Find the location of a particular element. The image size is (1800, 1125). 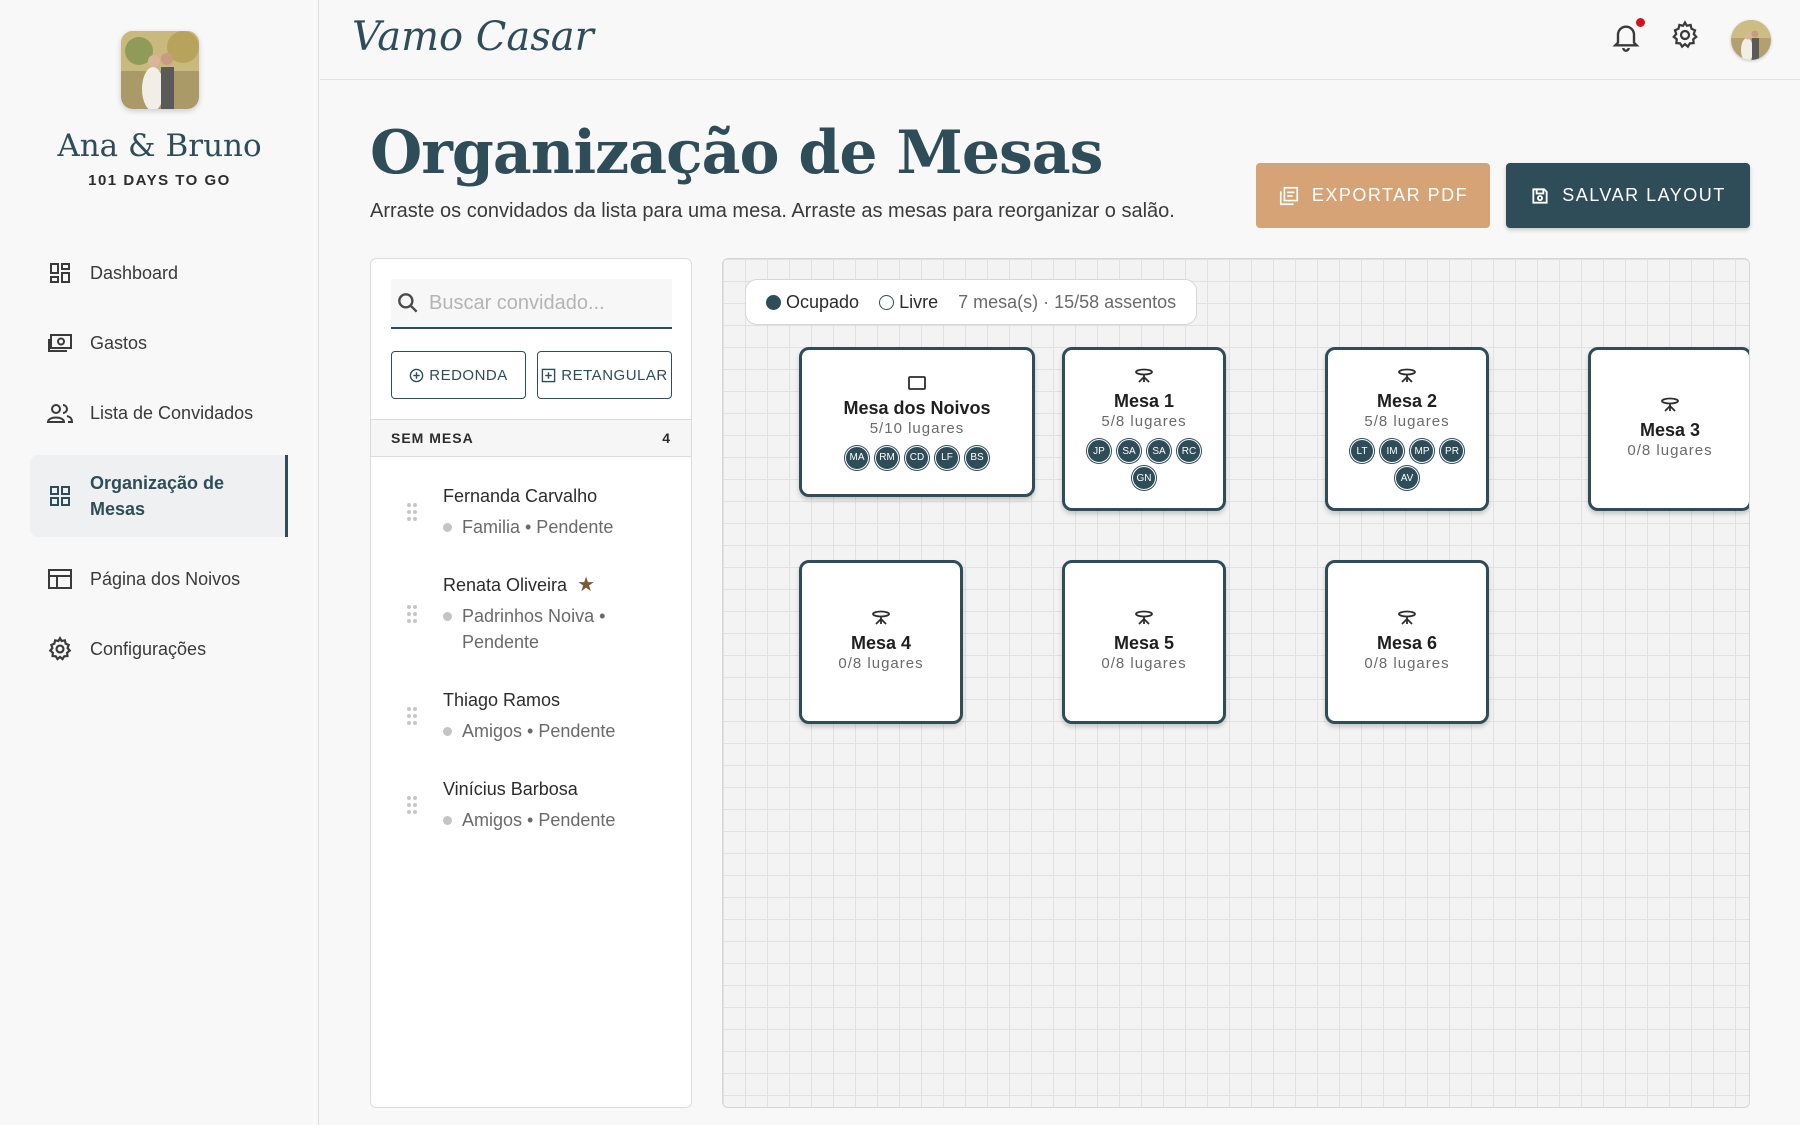

save-layout-button: SALVAR LAYOUT is located at coordinates (1628, 195).